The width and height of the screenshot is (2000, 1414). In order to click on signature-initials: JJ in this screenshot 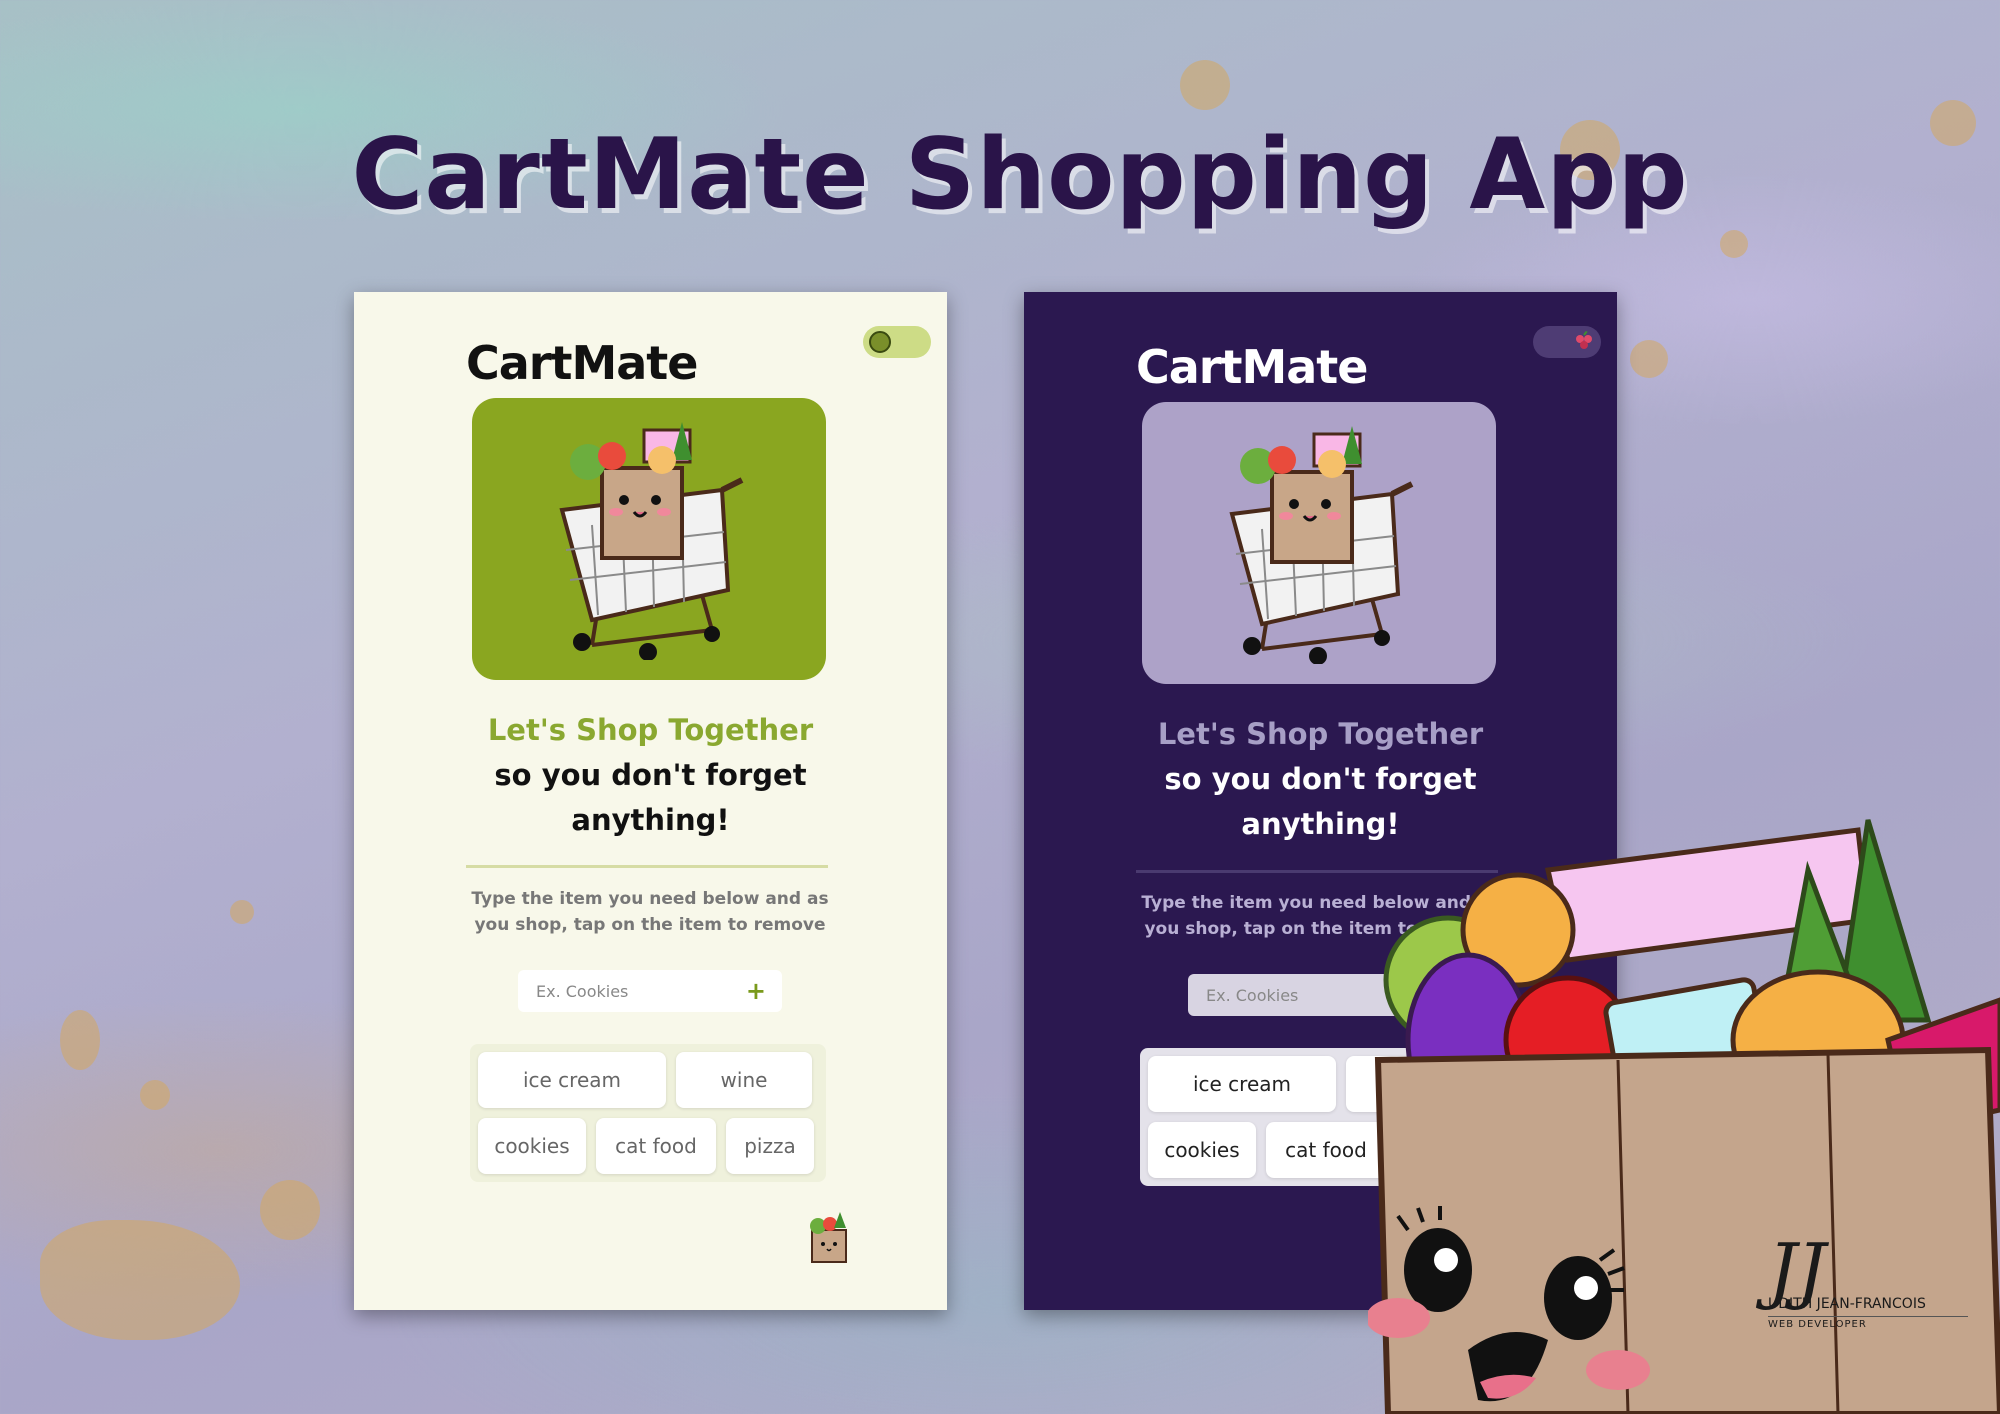, I will do `click(1797, 1270)`.